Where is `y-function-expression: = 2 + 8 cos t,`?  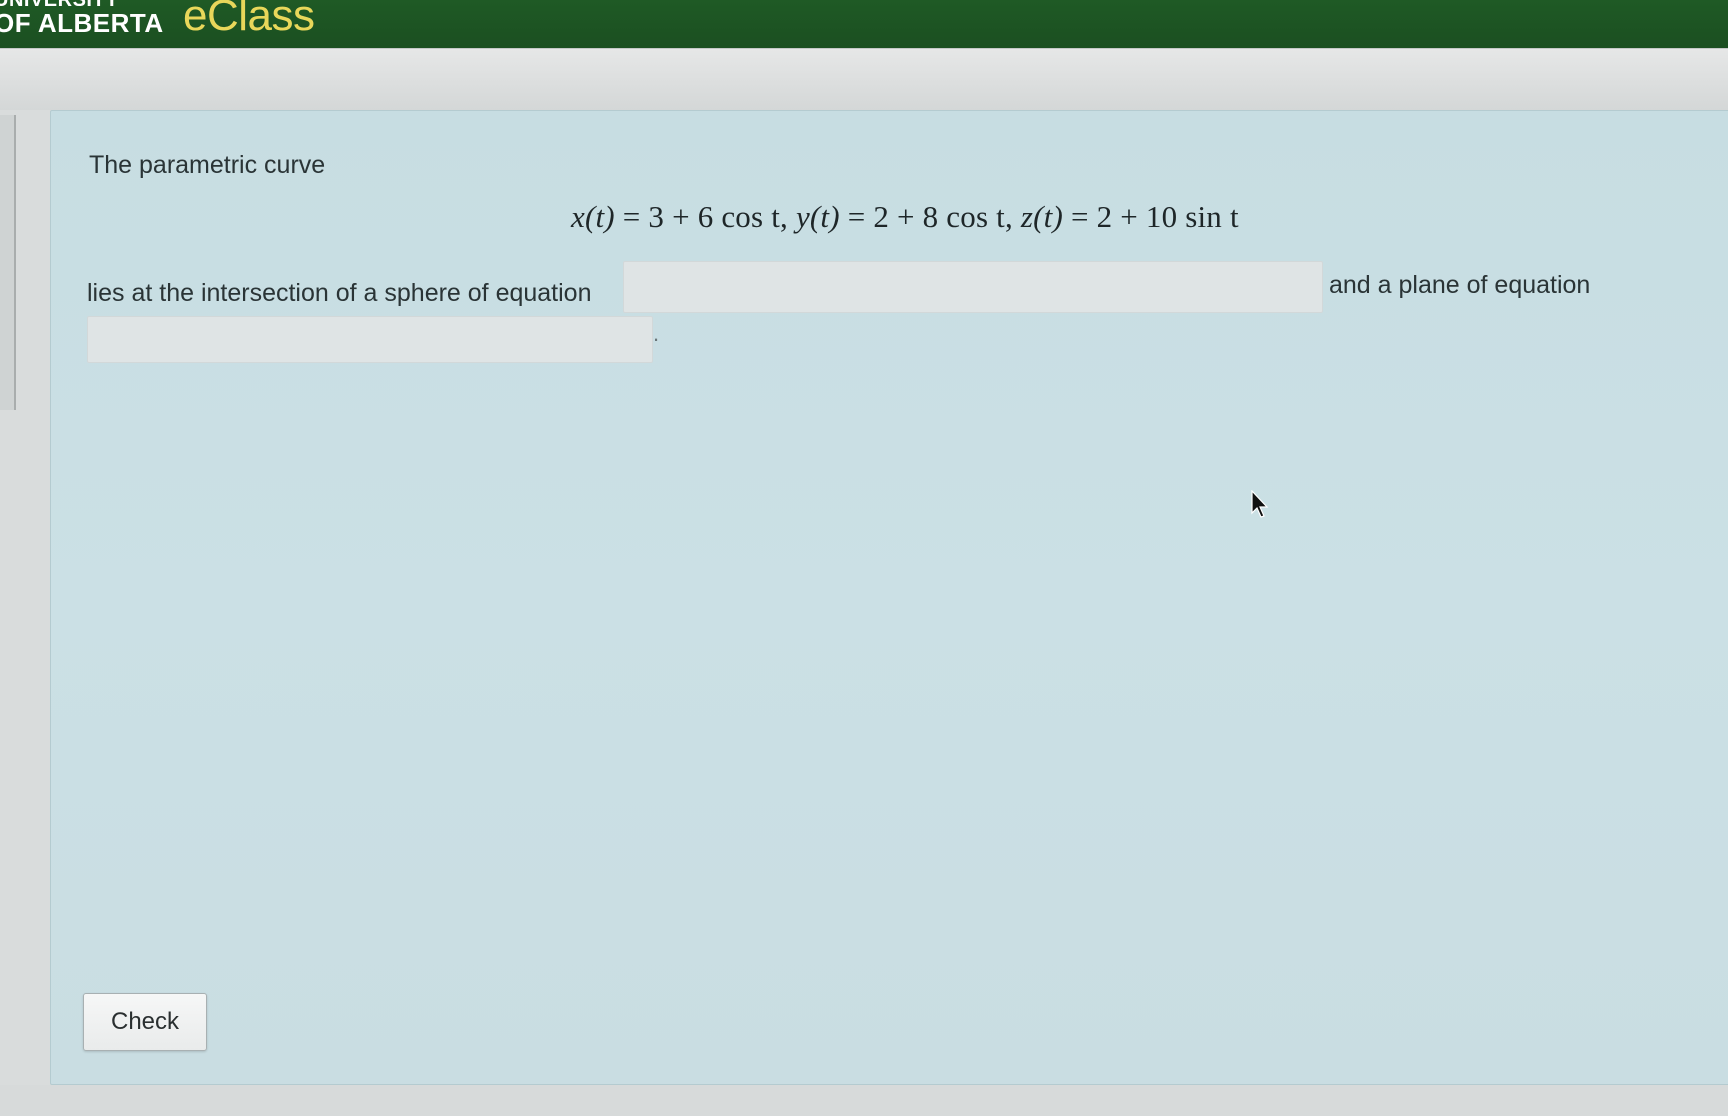
y-function-expression: = 2 + 8 cos t, is located at coordinates (930, 216).